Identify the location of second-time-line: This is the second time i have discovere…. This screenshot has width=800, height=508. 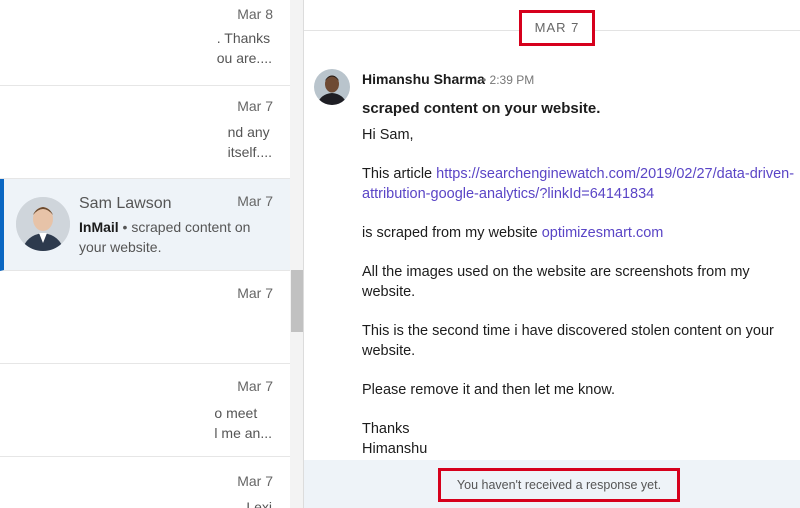
(568, 341).